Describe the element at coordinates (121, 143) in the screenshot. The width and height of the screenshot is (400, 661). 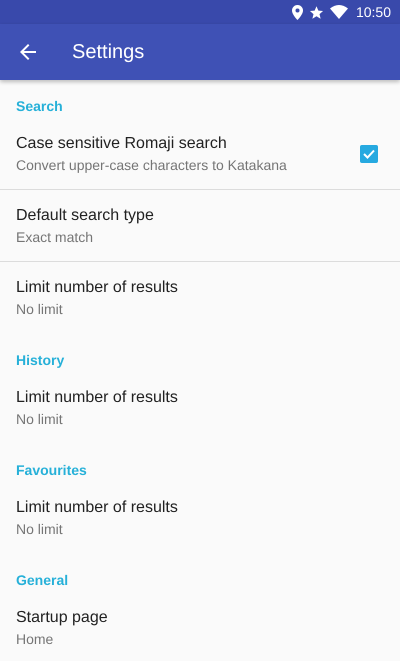
I see `setting-title: Case sensitive Romaji search` at that location.